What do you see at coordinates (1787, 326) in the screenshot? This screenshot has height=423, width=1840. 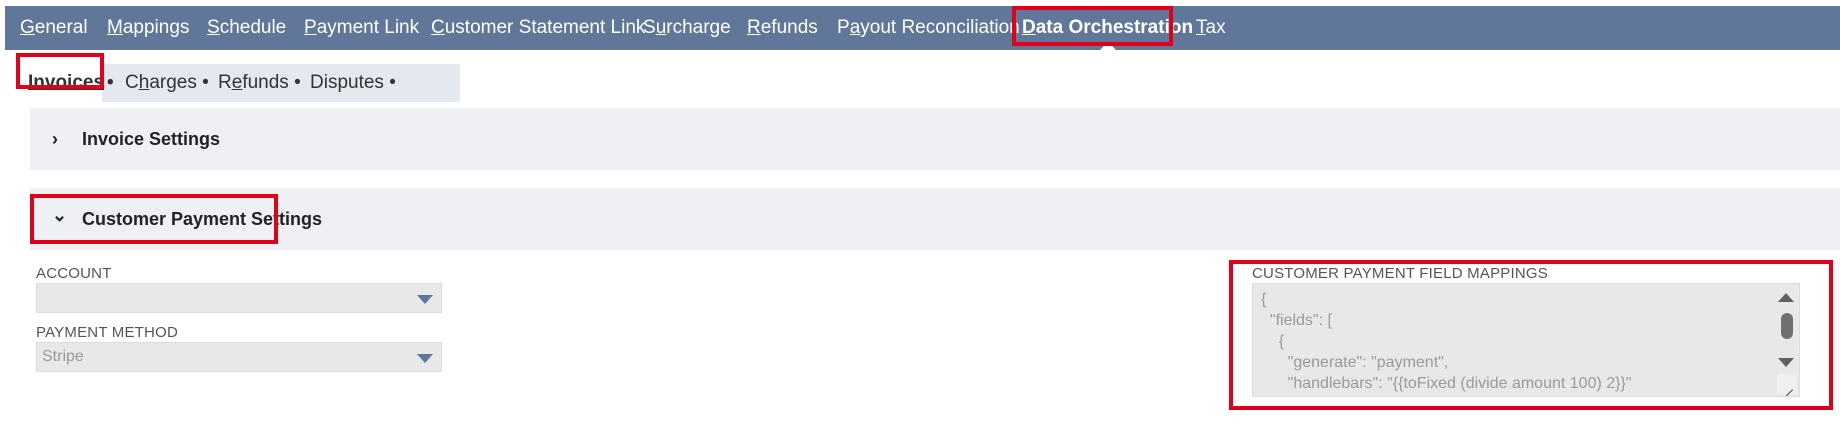 I see `scrollbar-thumb` at bounding box center [1787, 326].